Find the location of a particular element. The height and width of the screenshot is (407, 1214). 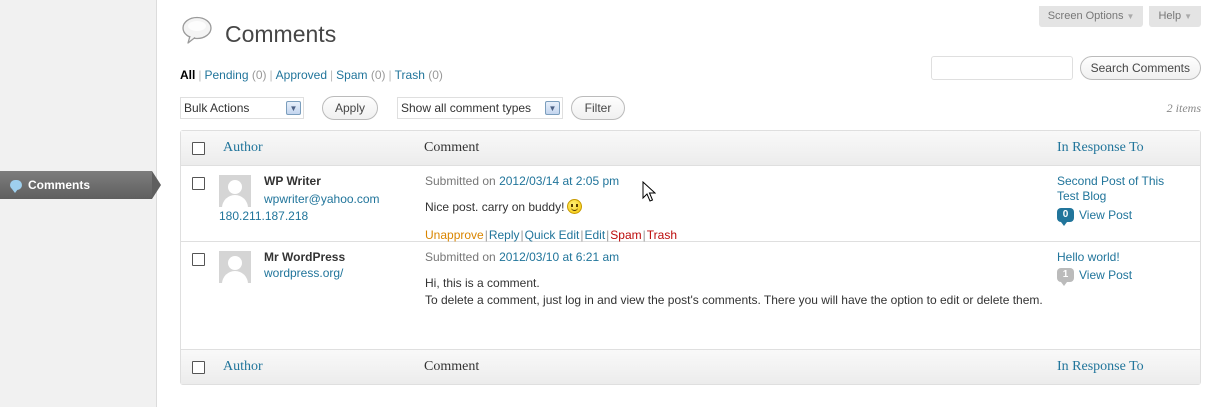

screen-meta-links: Screen Options ▼ Help ▼ is located at coordinates (1119, 16).